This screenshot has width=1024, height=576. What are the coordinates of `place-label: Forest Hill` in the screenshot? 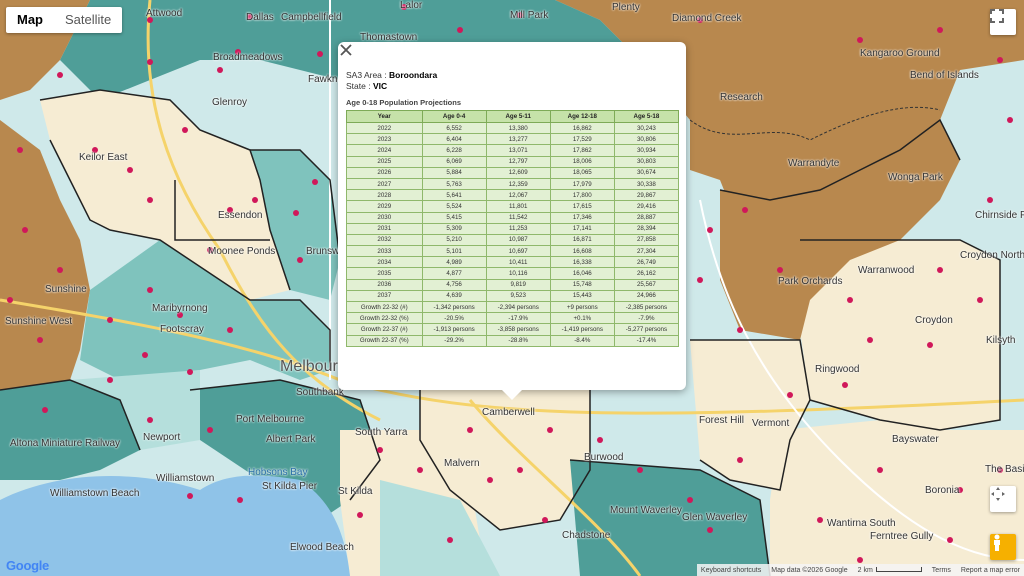 It's located at (722, 420).